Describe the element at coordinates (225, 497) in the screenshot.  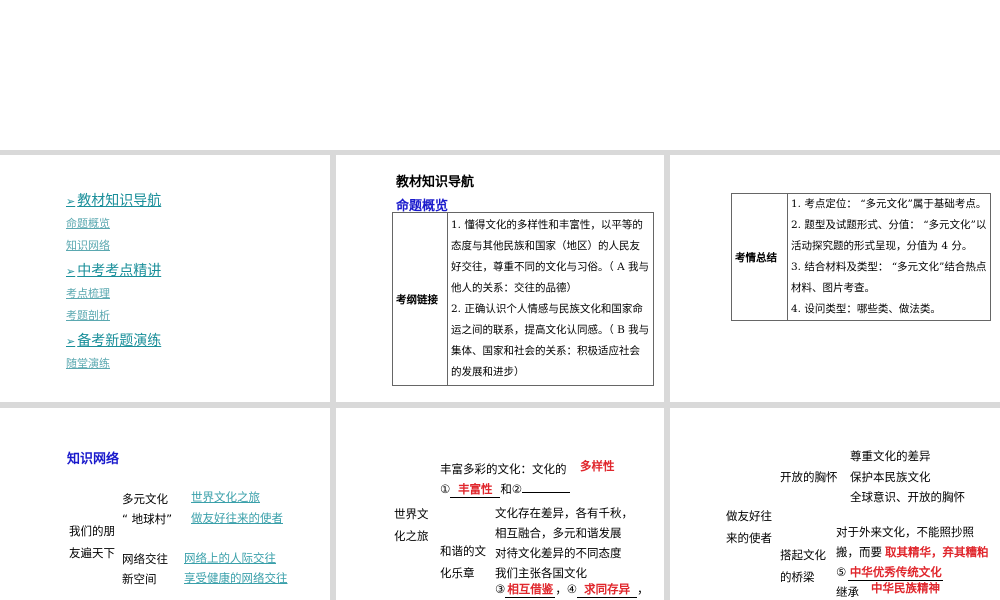
I see `link-world-culture: 世界文化之旅` at that location.